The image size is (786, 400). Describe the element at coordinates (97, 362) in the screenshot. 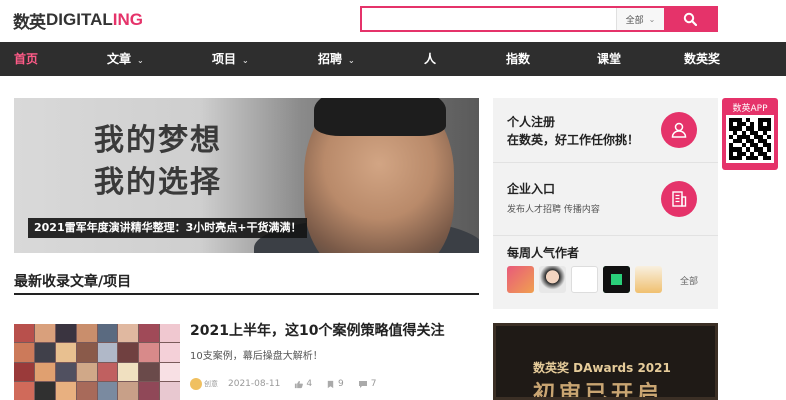

I see `article-thumbnail` at that location.